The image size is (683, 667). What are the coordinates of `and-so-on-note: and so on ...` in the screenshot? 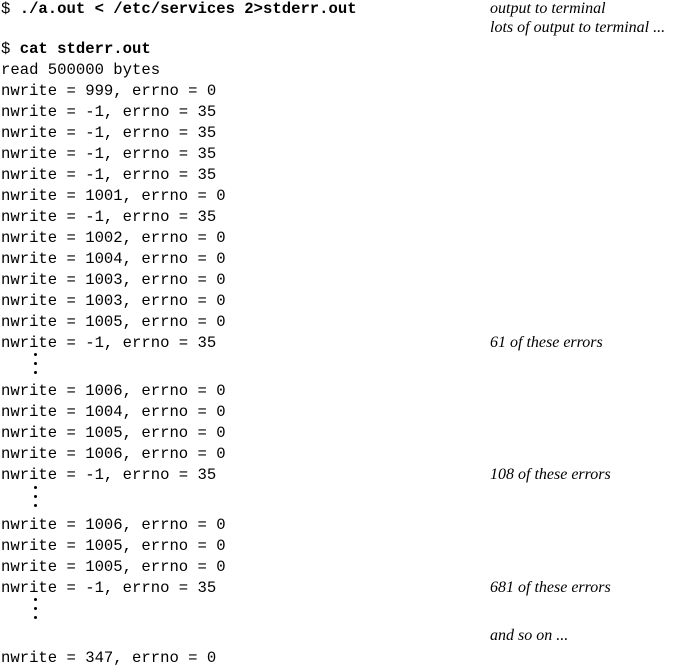 It's located at (529, 635).